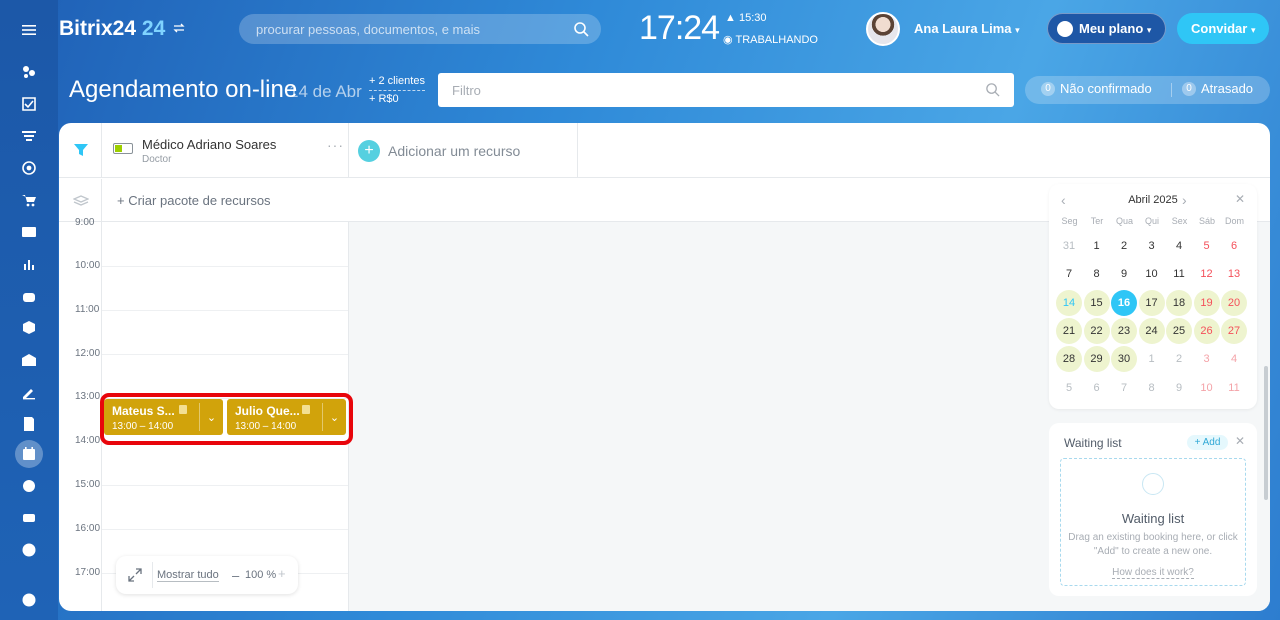 This screenshot has width=1280, height=620. What do you see at coordinates (1096, 359) in the screenshot?
I see `calendar-day: 29` at bounding box center [1096, 359].